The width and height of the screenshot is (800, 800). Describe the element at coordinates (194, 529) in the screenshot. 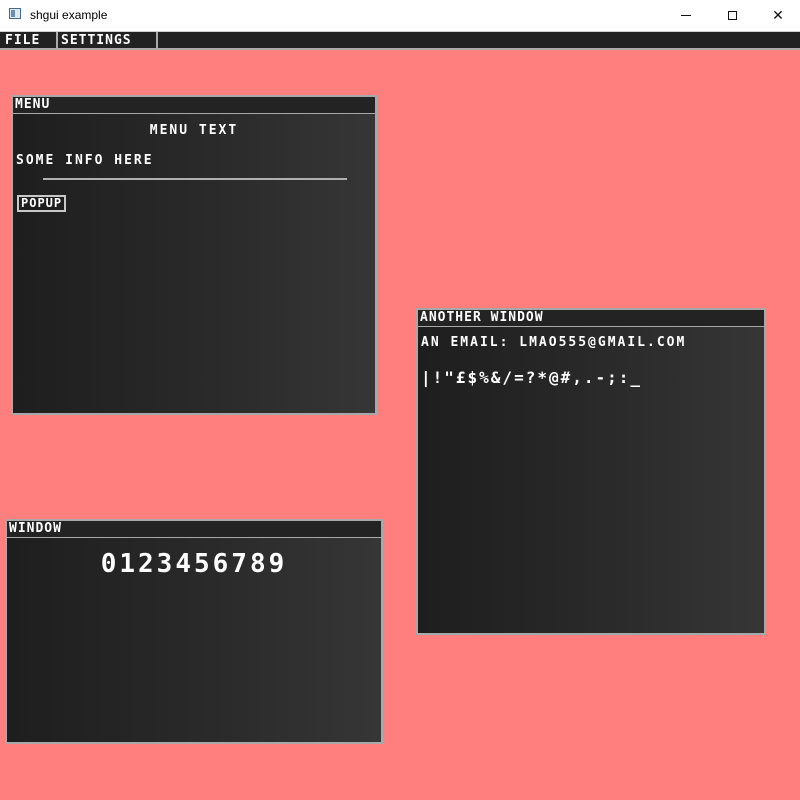

I see `digits-window-title: WINDOW` at that location.